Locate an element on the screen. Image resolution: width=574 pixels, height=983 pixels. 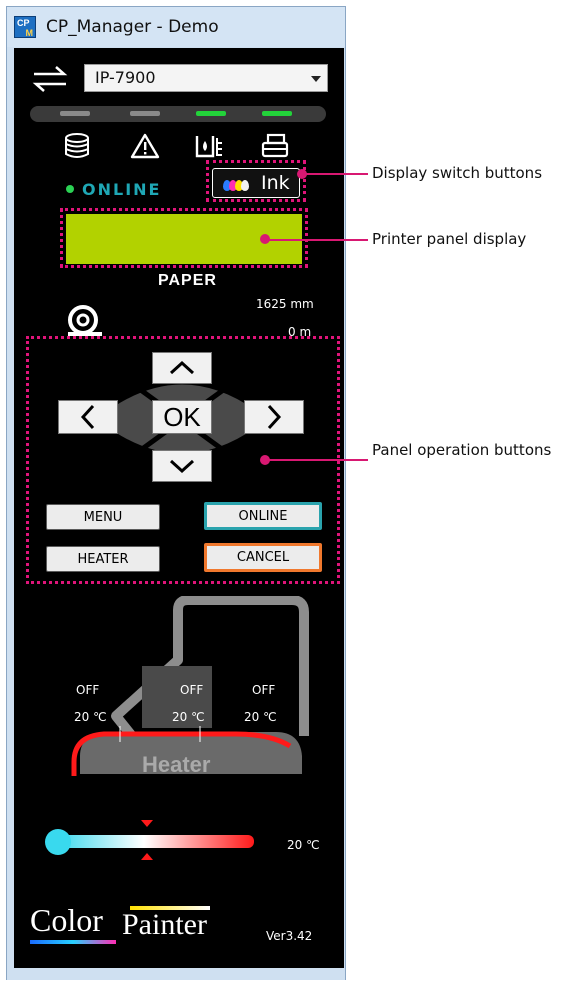
online-status-text: ONLINE is located at coordinates (122, 189).